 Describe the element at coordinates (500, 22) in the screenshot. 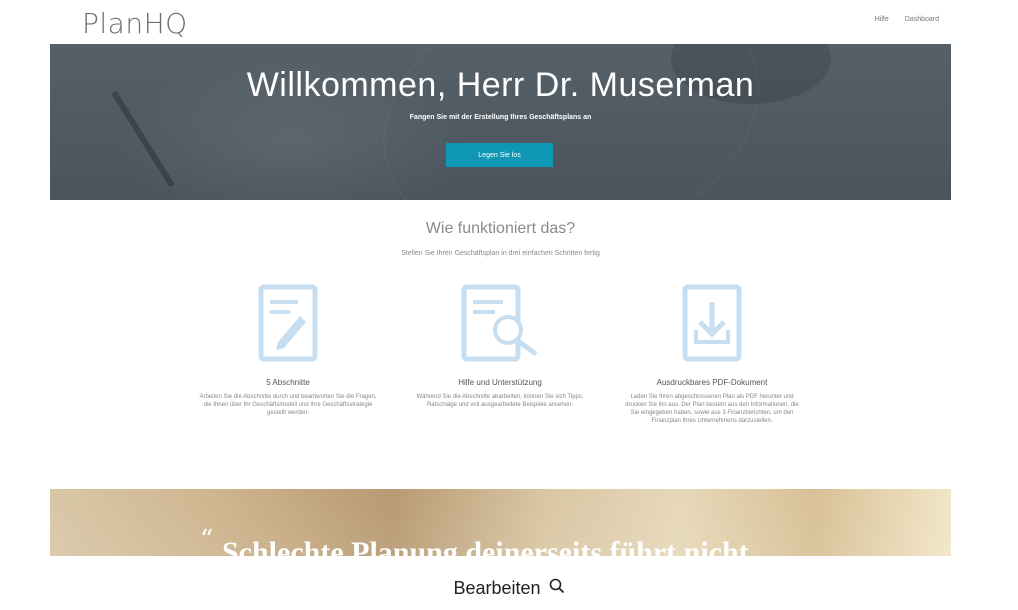

I see `top-bar: PlanHQ Hilfe Dashboard` at that location.